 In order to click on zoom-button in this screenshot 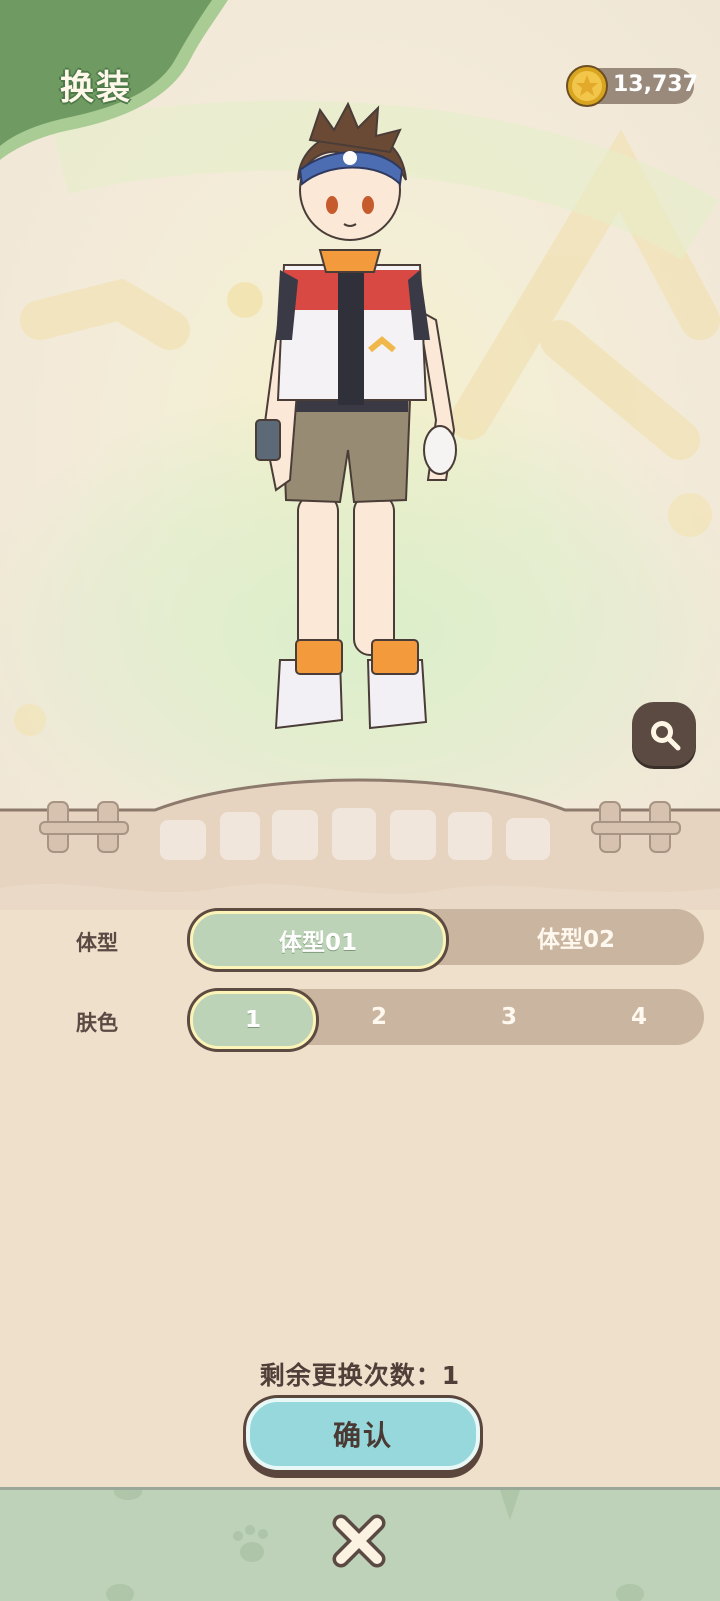, I will do `click(664, 734)`.